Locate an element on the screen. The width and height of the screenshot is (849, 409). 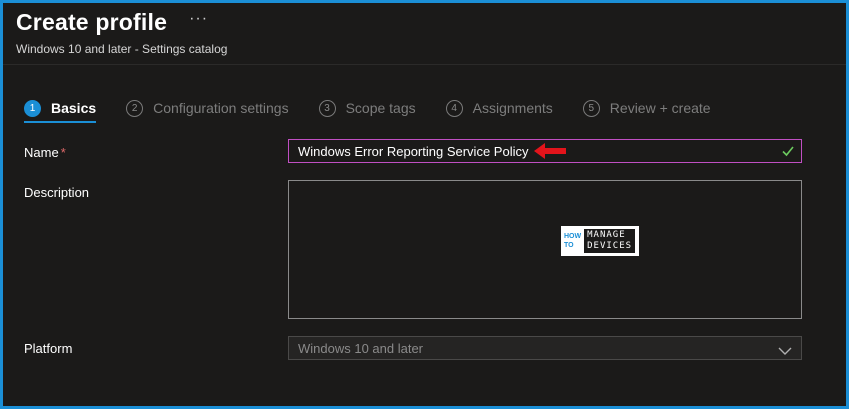
logo-line-1: HOW is located at coordinates (573, 236).